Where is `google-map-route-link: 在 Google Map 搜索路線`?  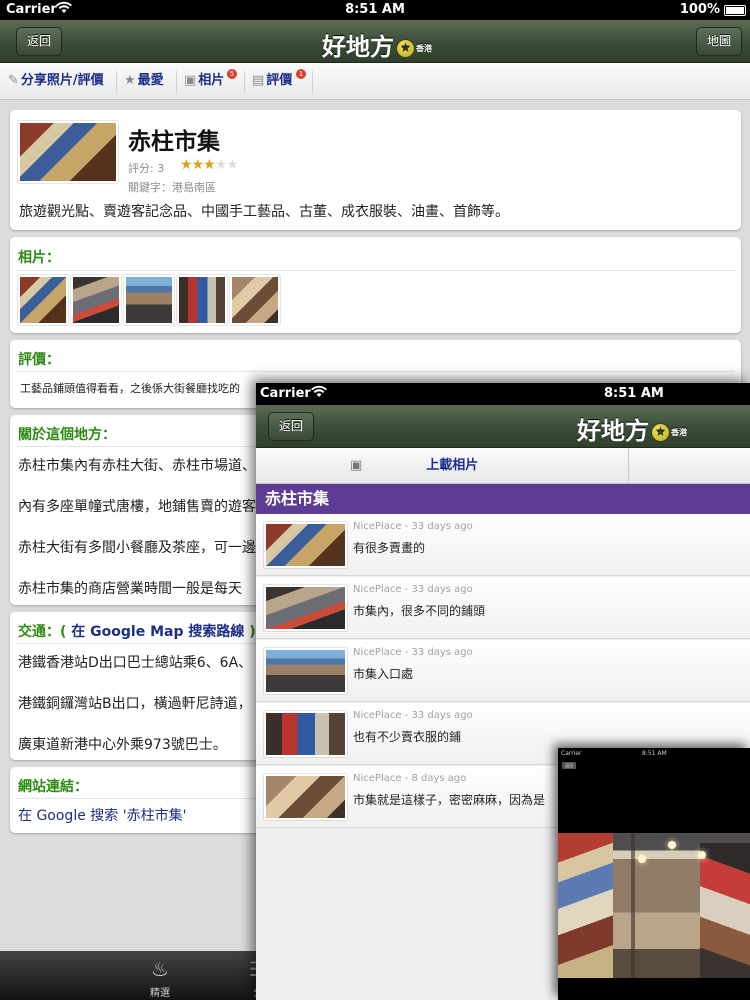
google-map-route-link: 在 Google Map 搜索路線 is located at coordinates (157, 632).